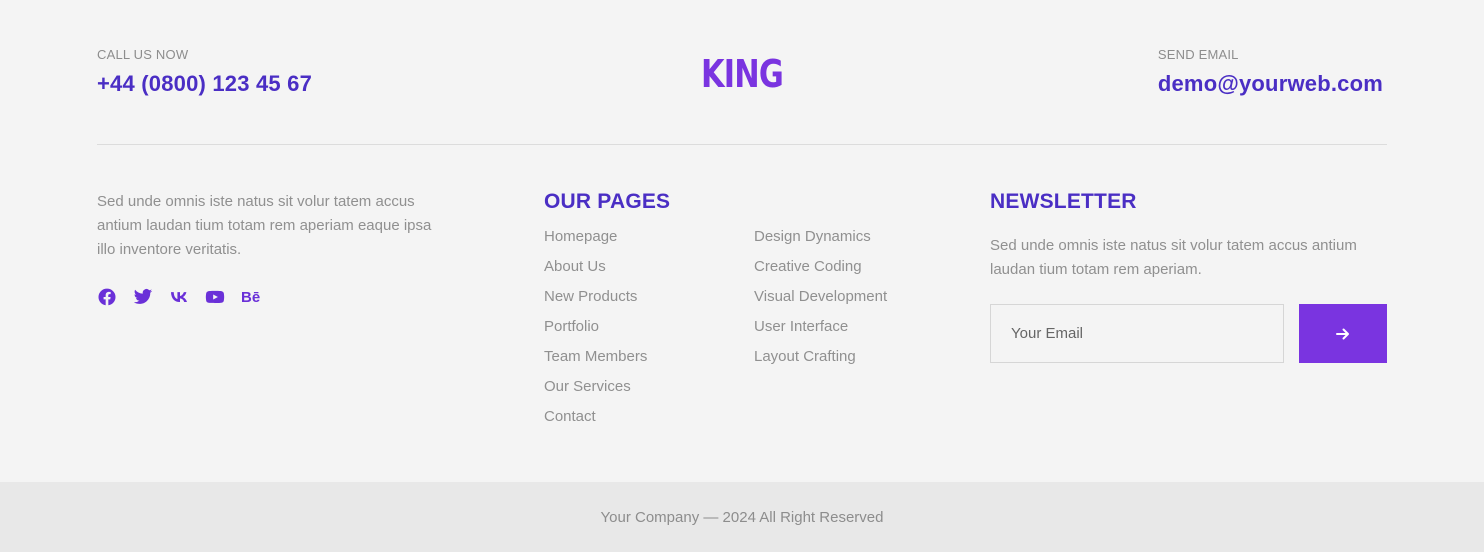  What do you see at coordinates (1198, 54) in the screenshot?
I see `email-label: SEND EMAIL` at bounding box center [1198, 54].